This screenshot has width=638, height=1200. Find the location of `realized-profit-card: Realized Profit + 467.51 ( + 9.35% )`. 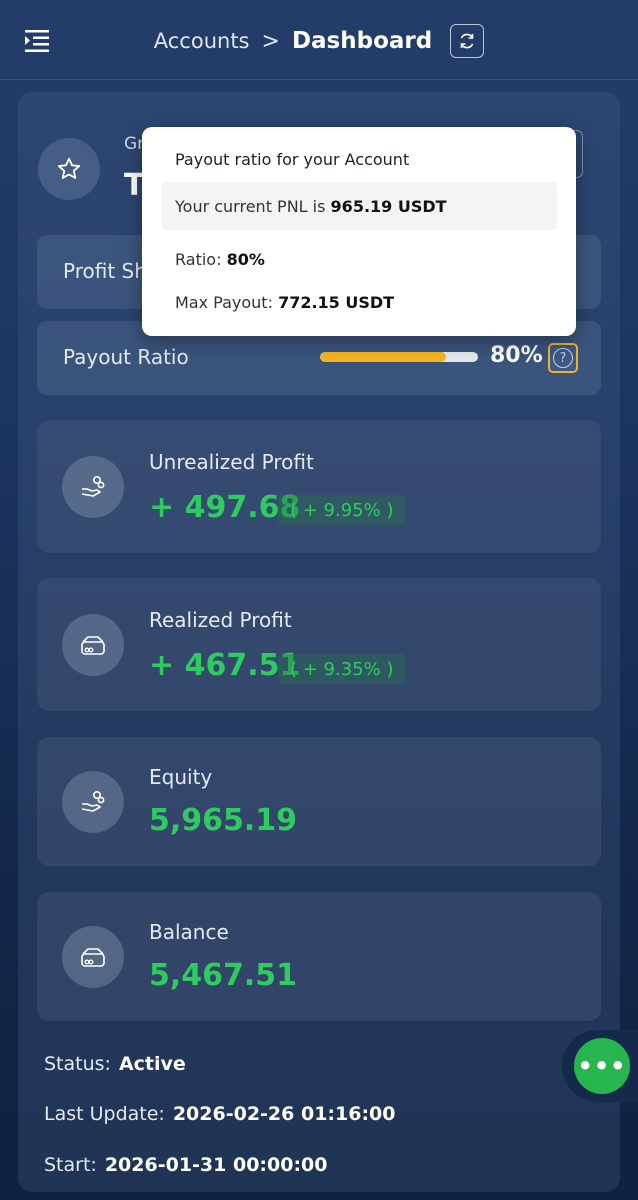

realized-profit-card: Realized Profit + 467.51 ( + 9.35% ) is located at coordinates (319, 644).